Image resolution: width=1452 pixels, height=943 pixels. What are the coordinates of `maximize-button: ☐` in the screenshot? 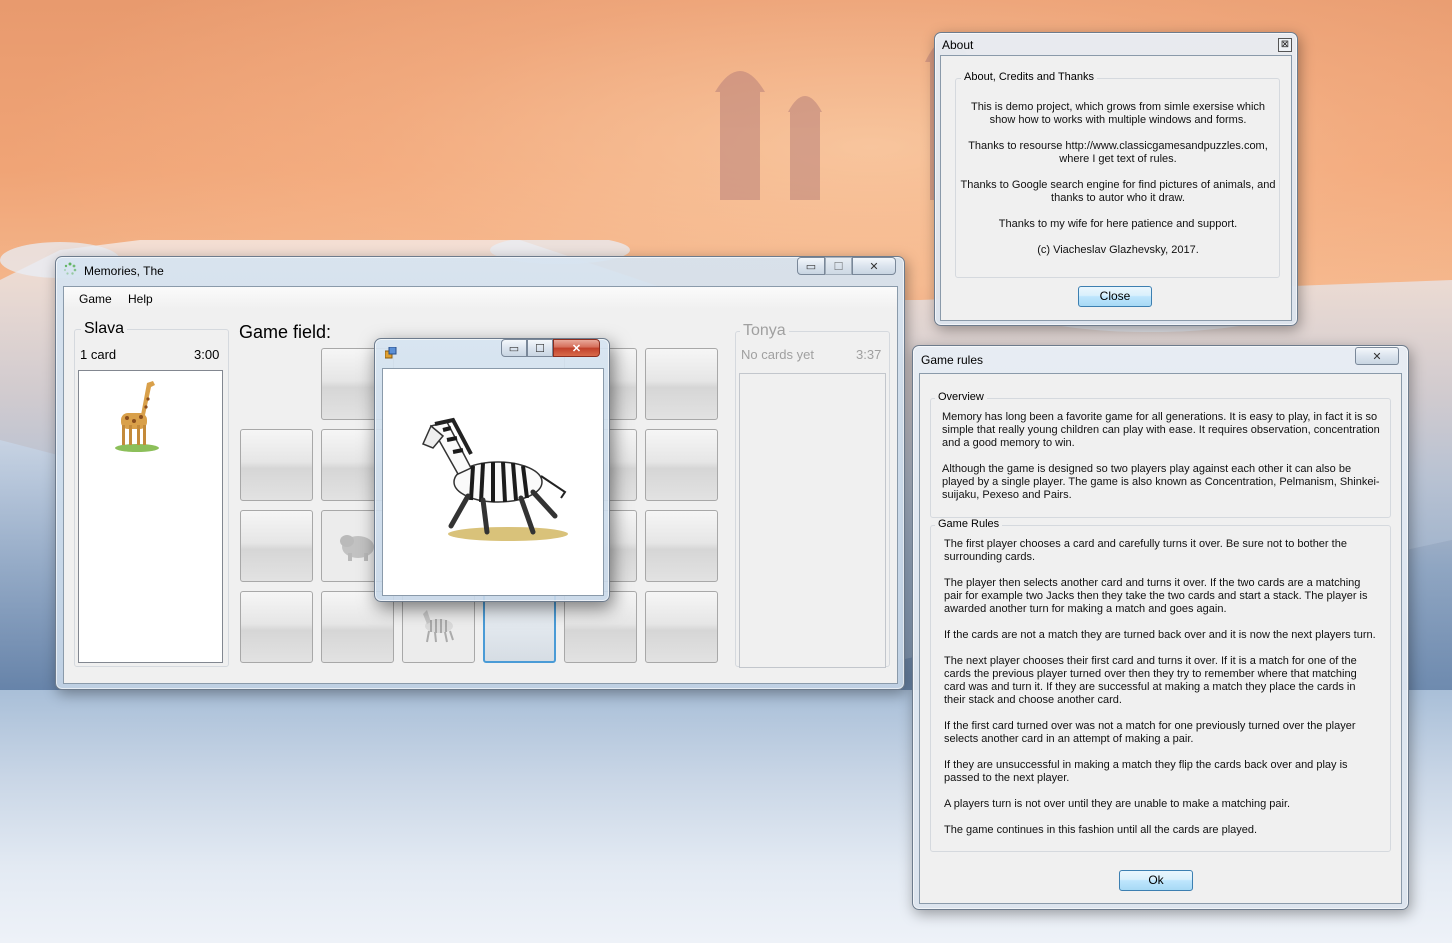 It's located at (838, 266).